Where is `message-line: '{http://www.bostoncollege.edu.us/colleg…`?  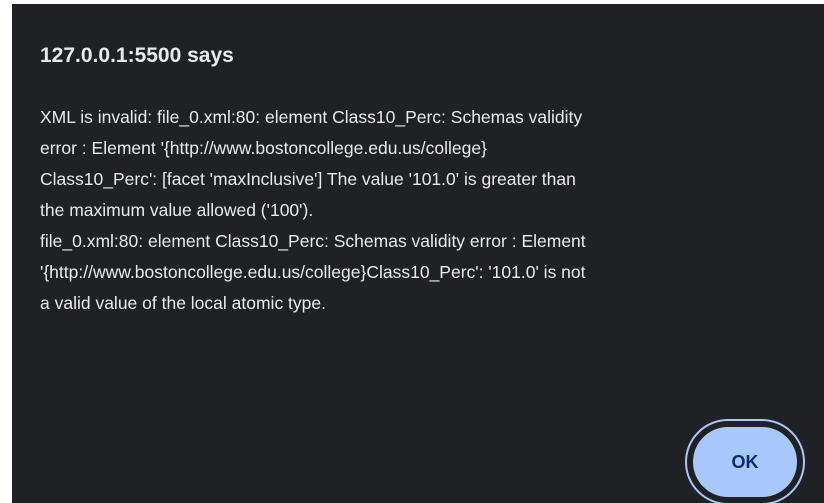
message-line: '{http://www.bostoncollege.edu.us/colleg… is located at coordinates (313, 272).